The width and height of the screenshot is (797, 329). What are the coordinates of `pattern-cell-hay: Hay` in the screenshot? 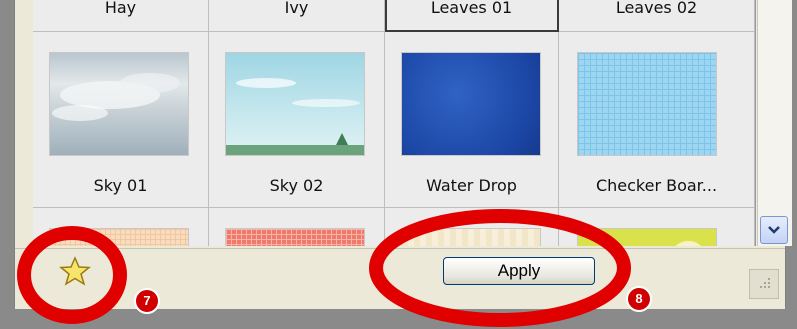 It's located at (121, 16).